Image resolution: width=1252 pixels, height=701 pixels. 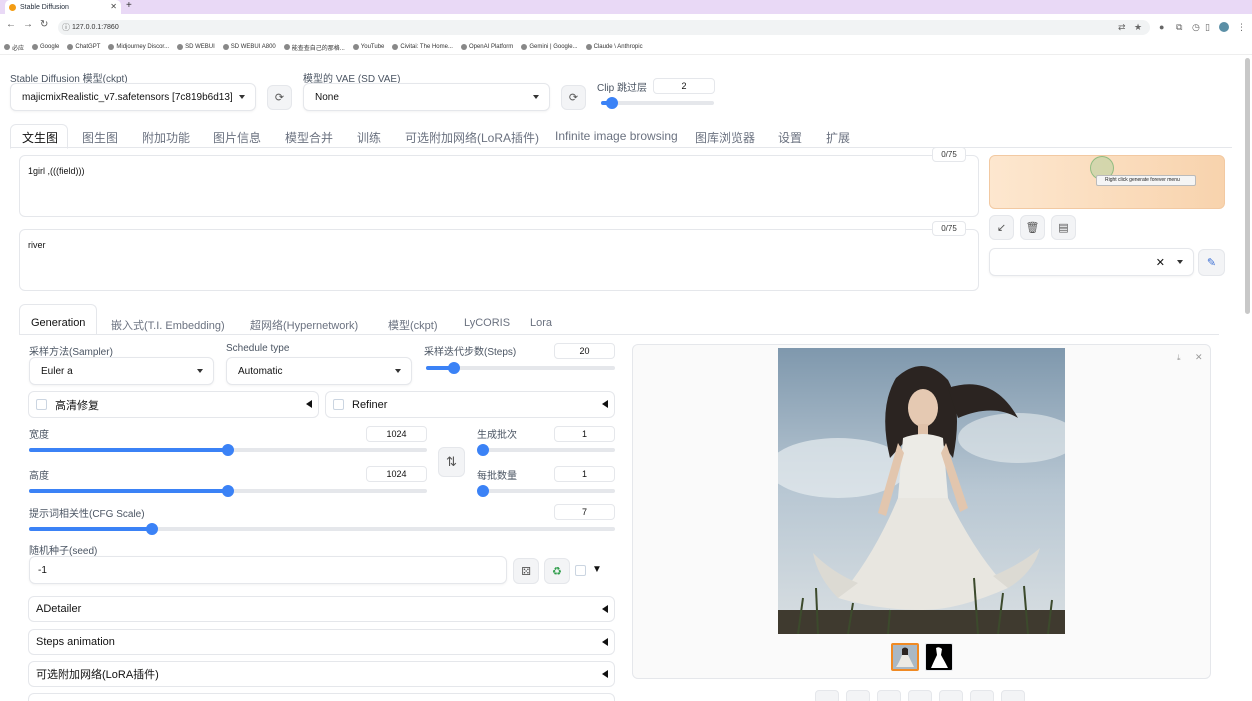 What do you see at coordinates (1224, 27) in the screenshot?
I see `profile-avatar` at bounding box center [1224, 27].